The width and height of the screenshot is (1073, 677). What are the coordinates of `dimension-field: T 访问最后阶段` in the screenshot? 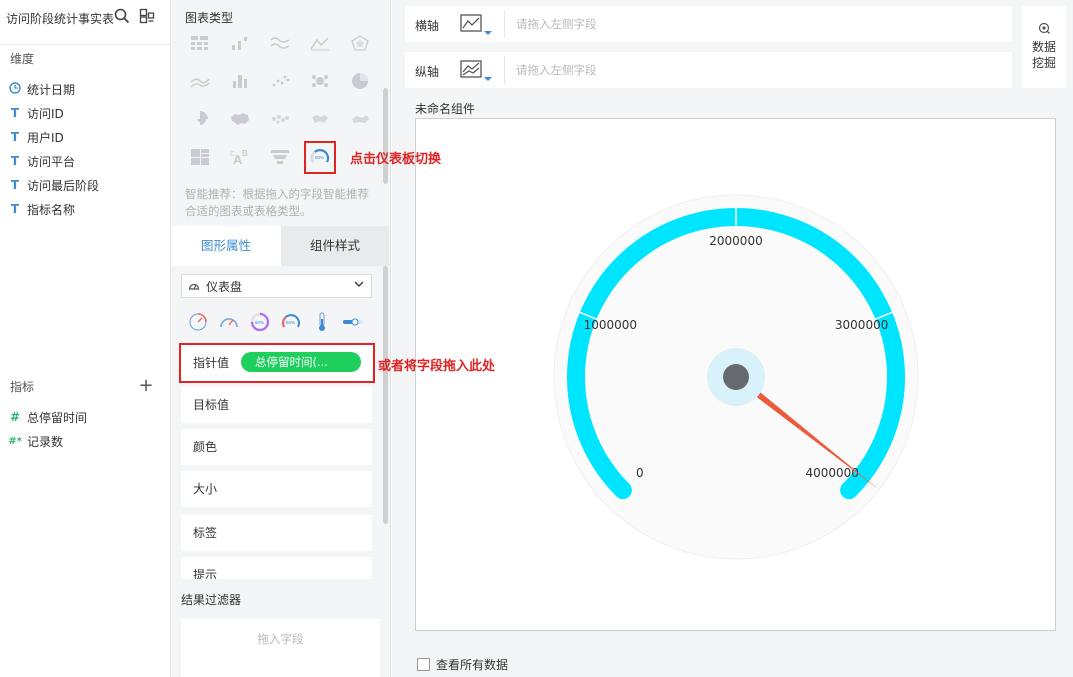 It's located at (53, 185).